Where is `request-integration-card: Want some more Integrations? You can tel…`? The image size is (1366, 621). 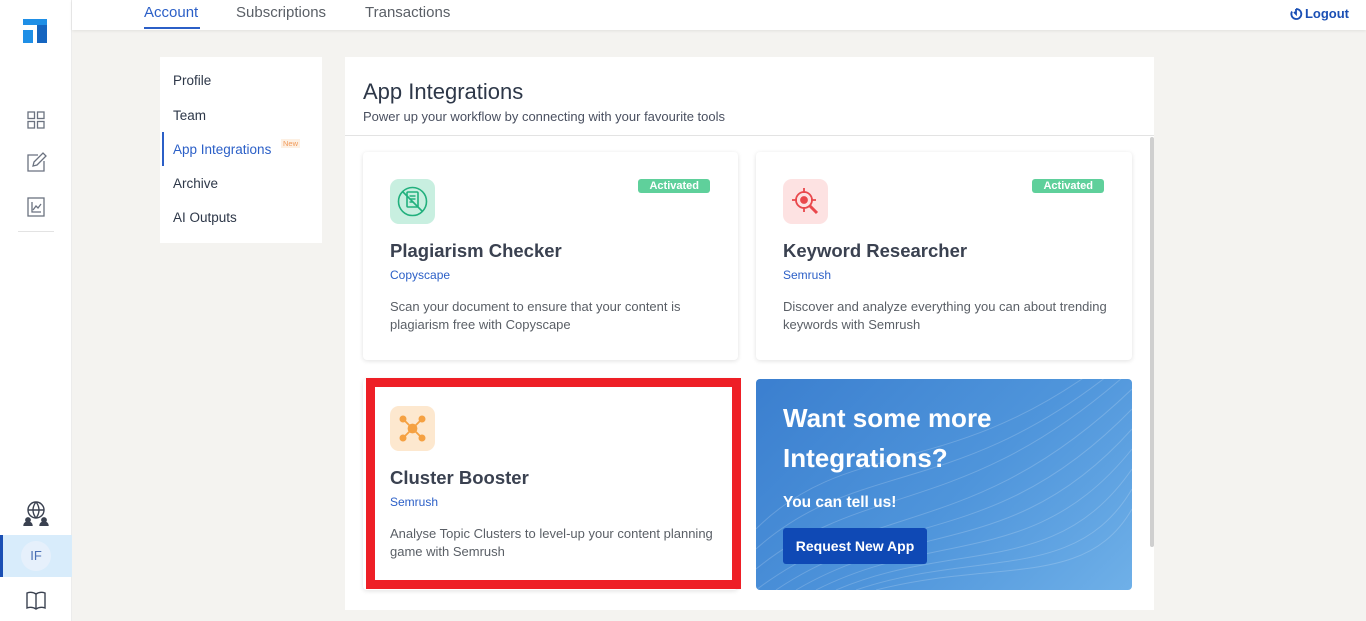
request-integration-card: Want some more Integrations? You can tel… is located at coordinates (944, 484).